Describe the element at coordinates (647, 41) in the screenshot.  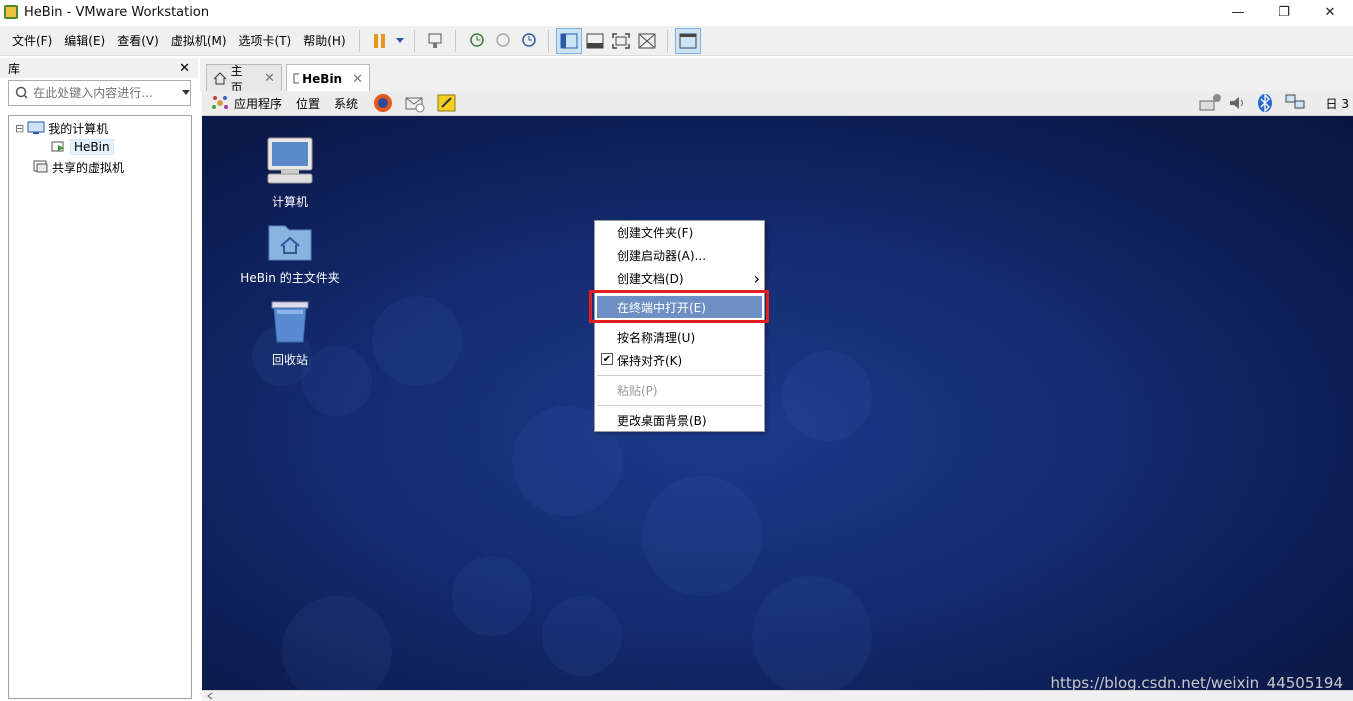
I see `unity-mode-icon` at that location.